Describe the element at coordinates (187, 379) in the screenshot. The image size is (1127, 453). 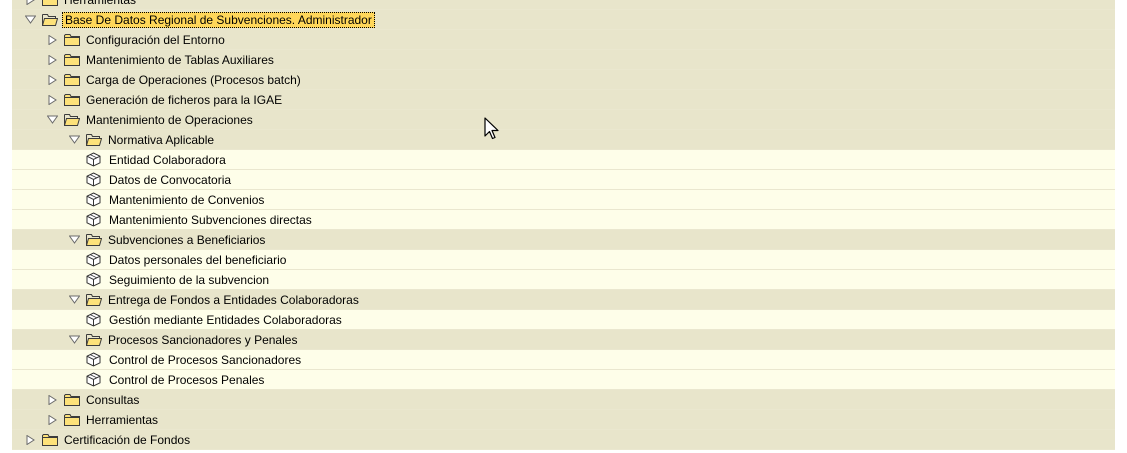
I see `tree-node-label: Control de Procesos Penales` at that location.